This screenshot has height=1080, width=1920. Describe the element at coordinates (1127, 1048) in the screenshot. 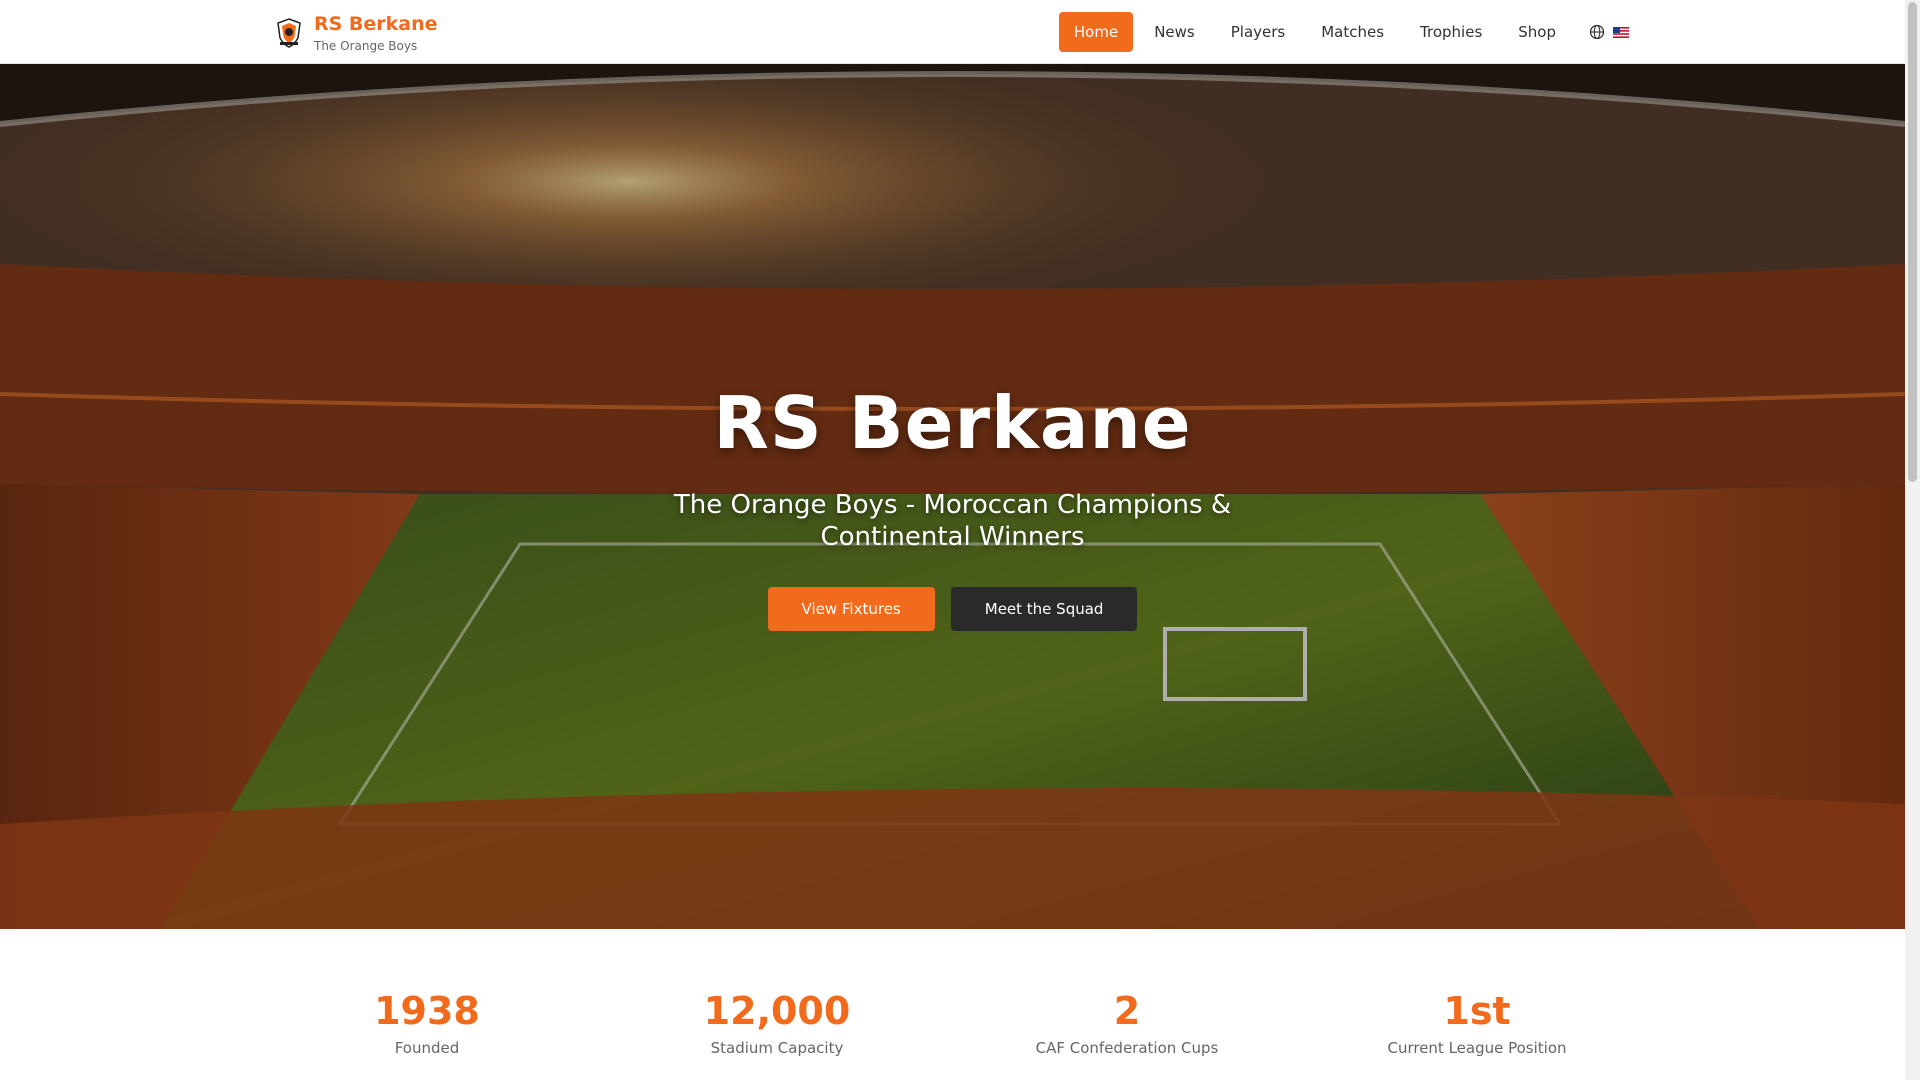

I see `stat-label: CAF Confederation Cups` at that location.